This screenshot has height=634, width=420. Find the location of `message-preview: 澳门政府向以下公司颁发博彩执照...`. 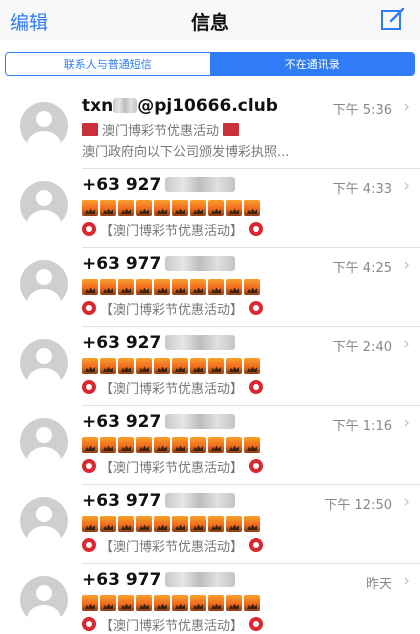

message-preview: 澳门政府向以下公司颁发博彩执照... is located at coordinates (186, 152).